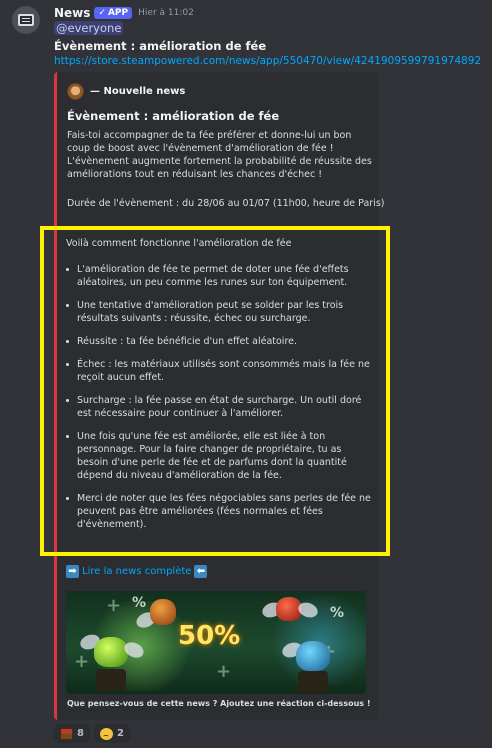  I want to click on reactions-bar: 8 2, so click(92, 733).